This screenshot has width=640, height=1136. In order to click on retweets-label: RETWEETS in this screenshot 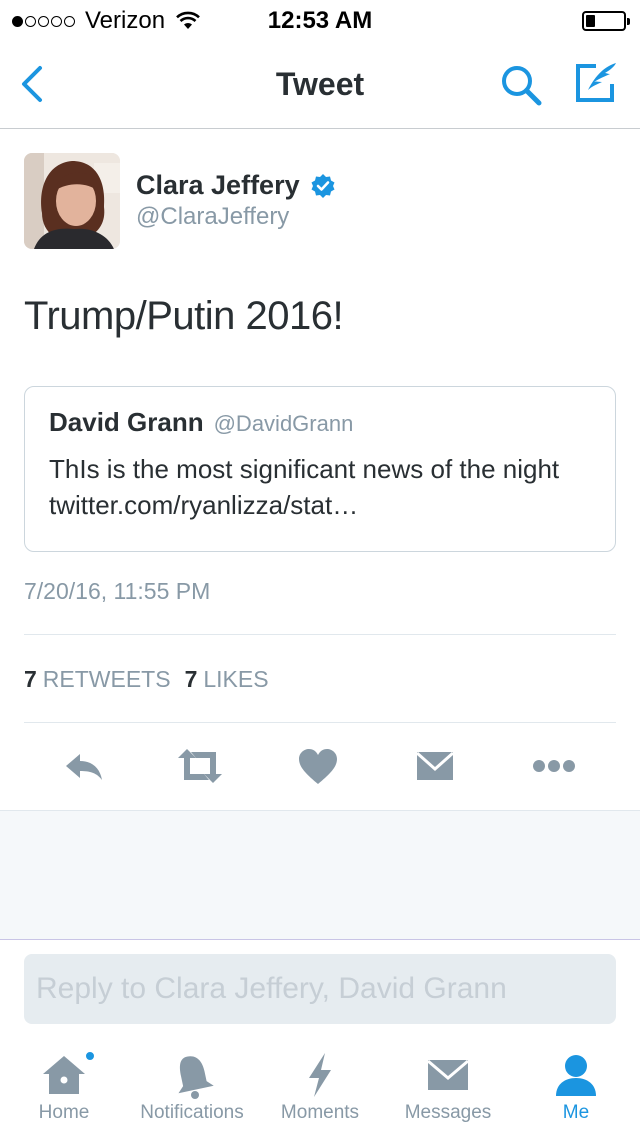, I will do `click(106, 679)`.